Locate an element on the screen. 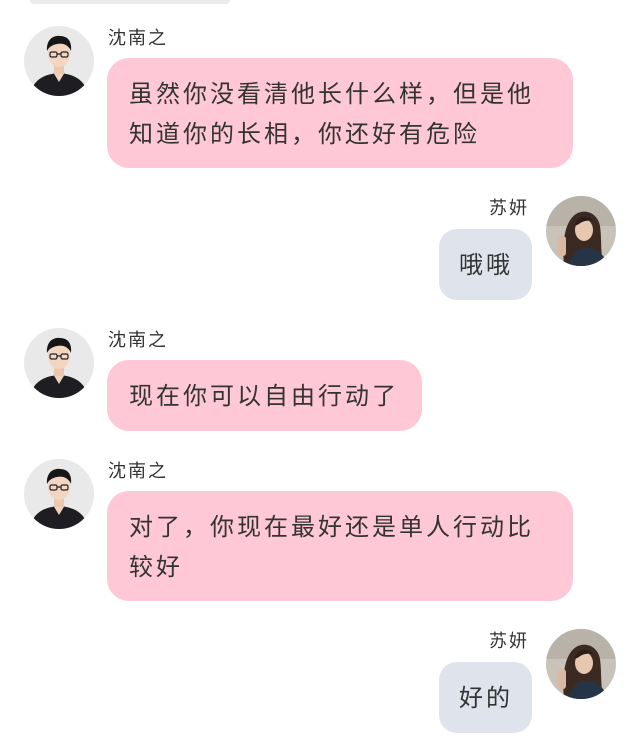 Image resolution: width=640 pixels, height=743 pixels. message-text-line: 较好 is located at coordinates (156, 567).